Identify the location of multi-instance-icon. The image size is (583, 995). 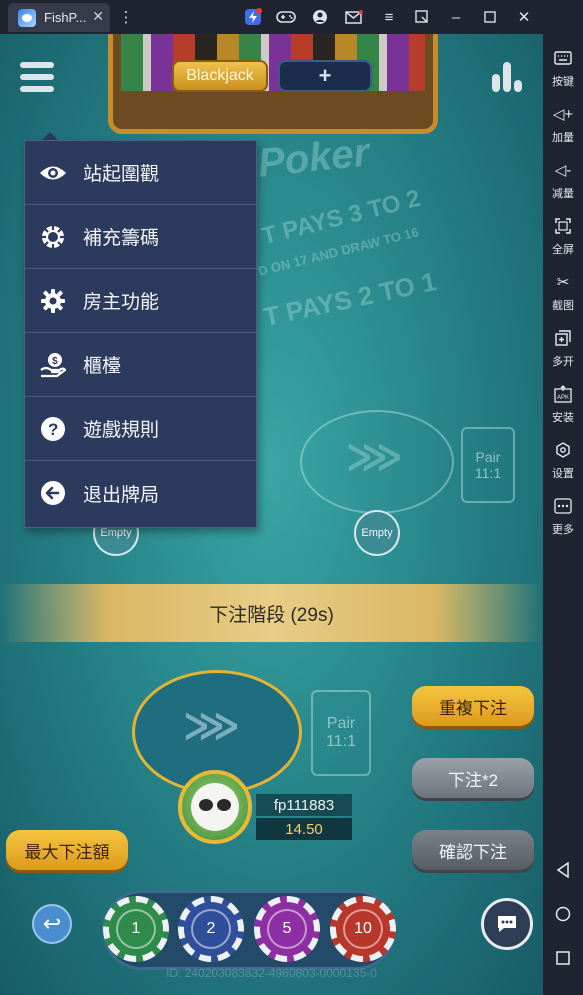
(563, 338).